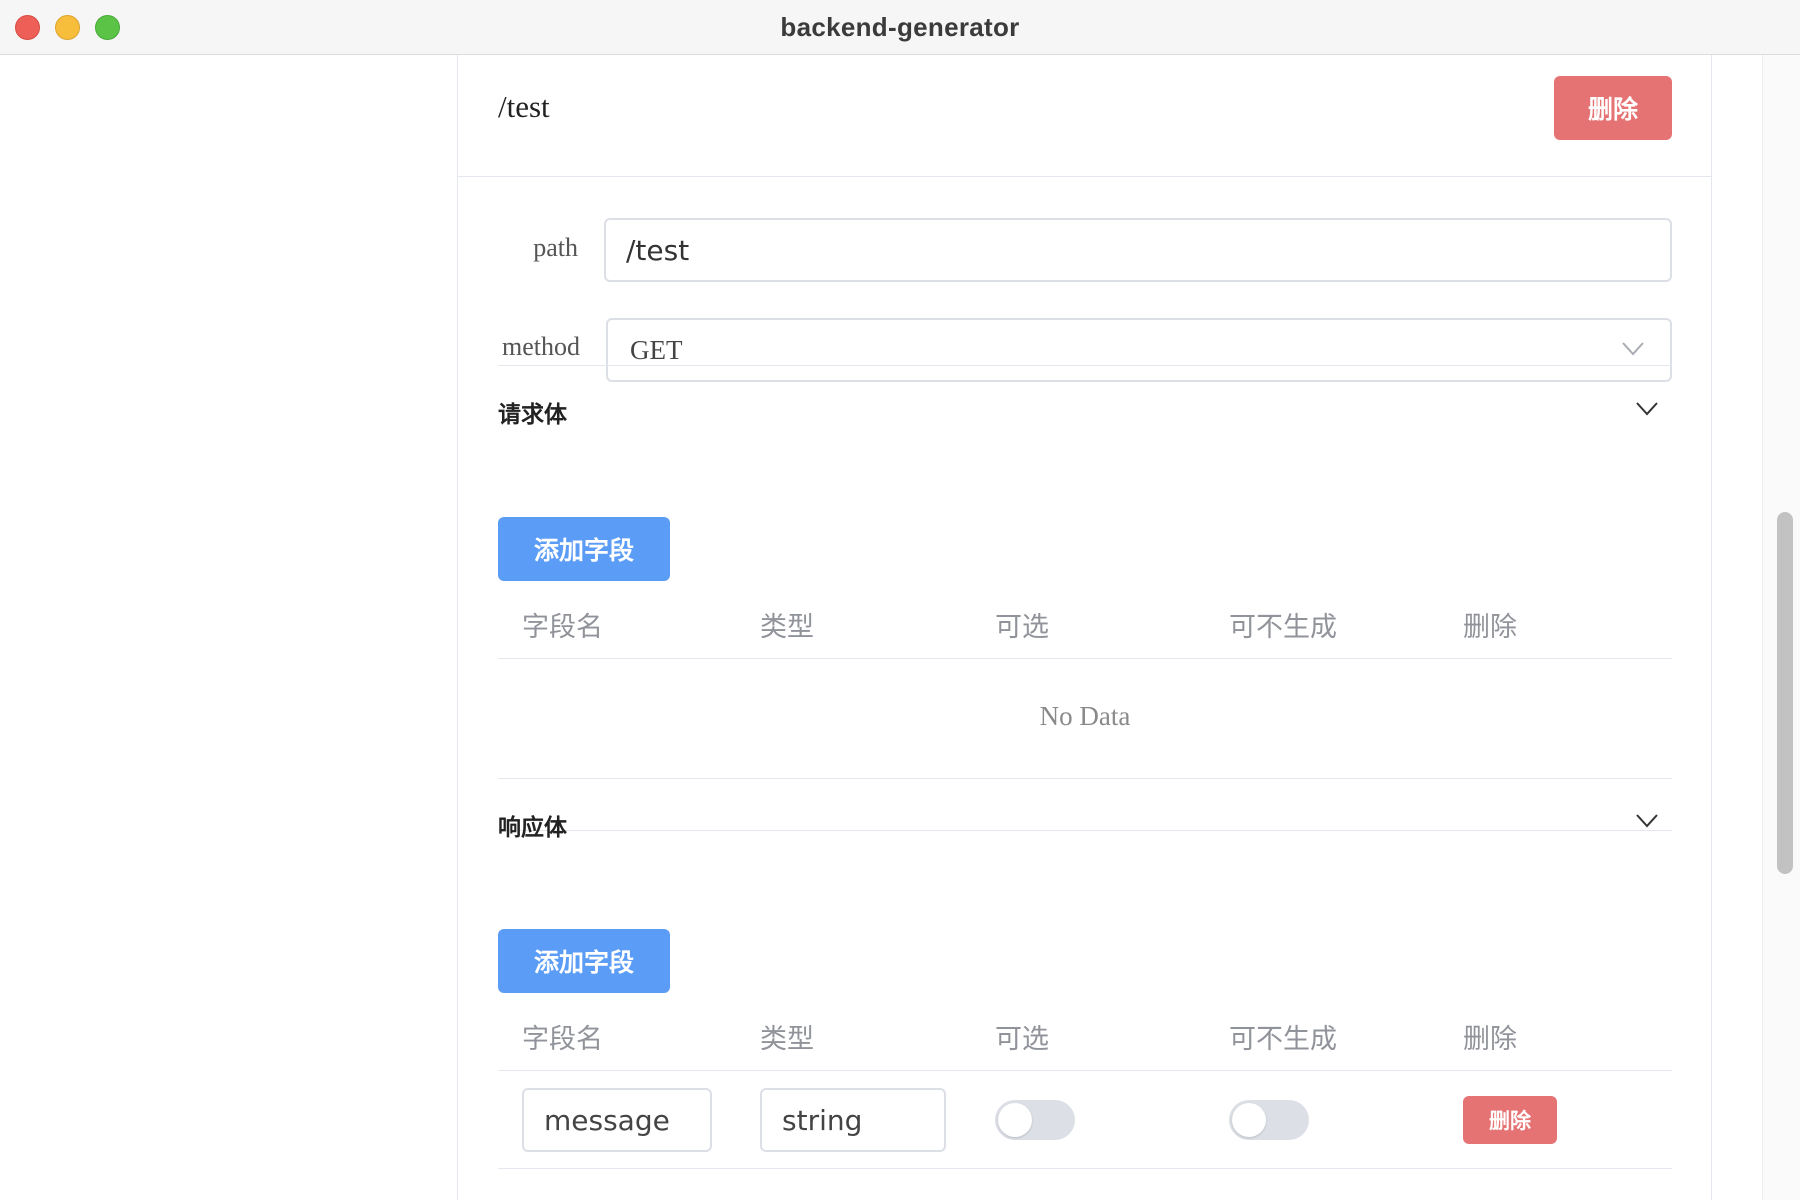  Describe the element at coordinates (1139, 350) in the screenshot. I see `method-select: GET` at that location.